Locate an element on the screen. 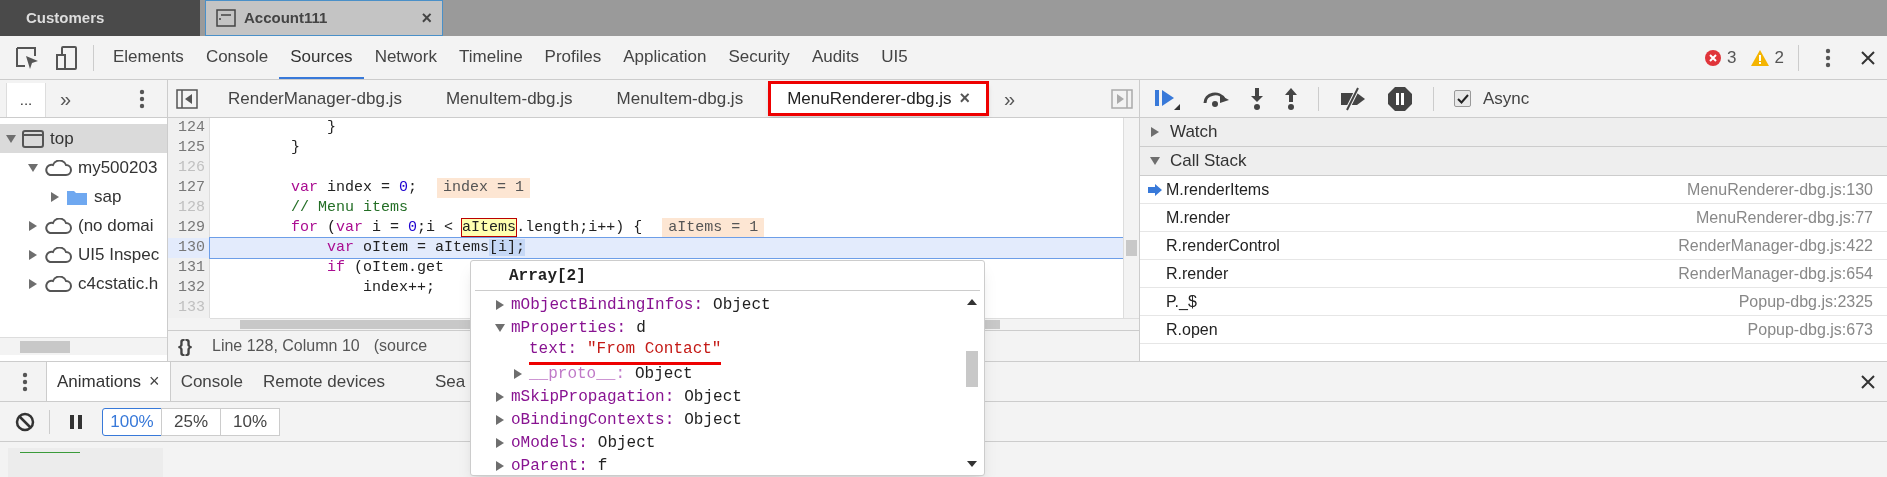 This screenshot has width=1887, height=477. tree-label: c4cstatic.h is located at coordinates (118, 283).